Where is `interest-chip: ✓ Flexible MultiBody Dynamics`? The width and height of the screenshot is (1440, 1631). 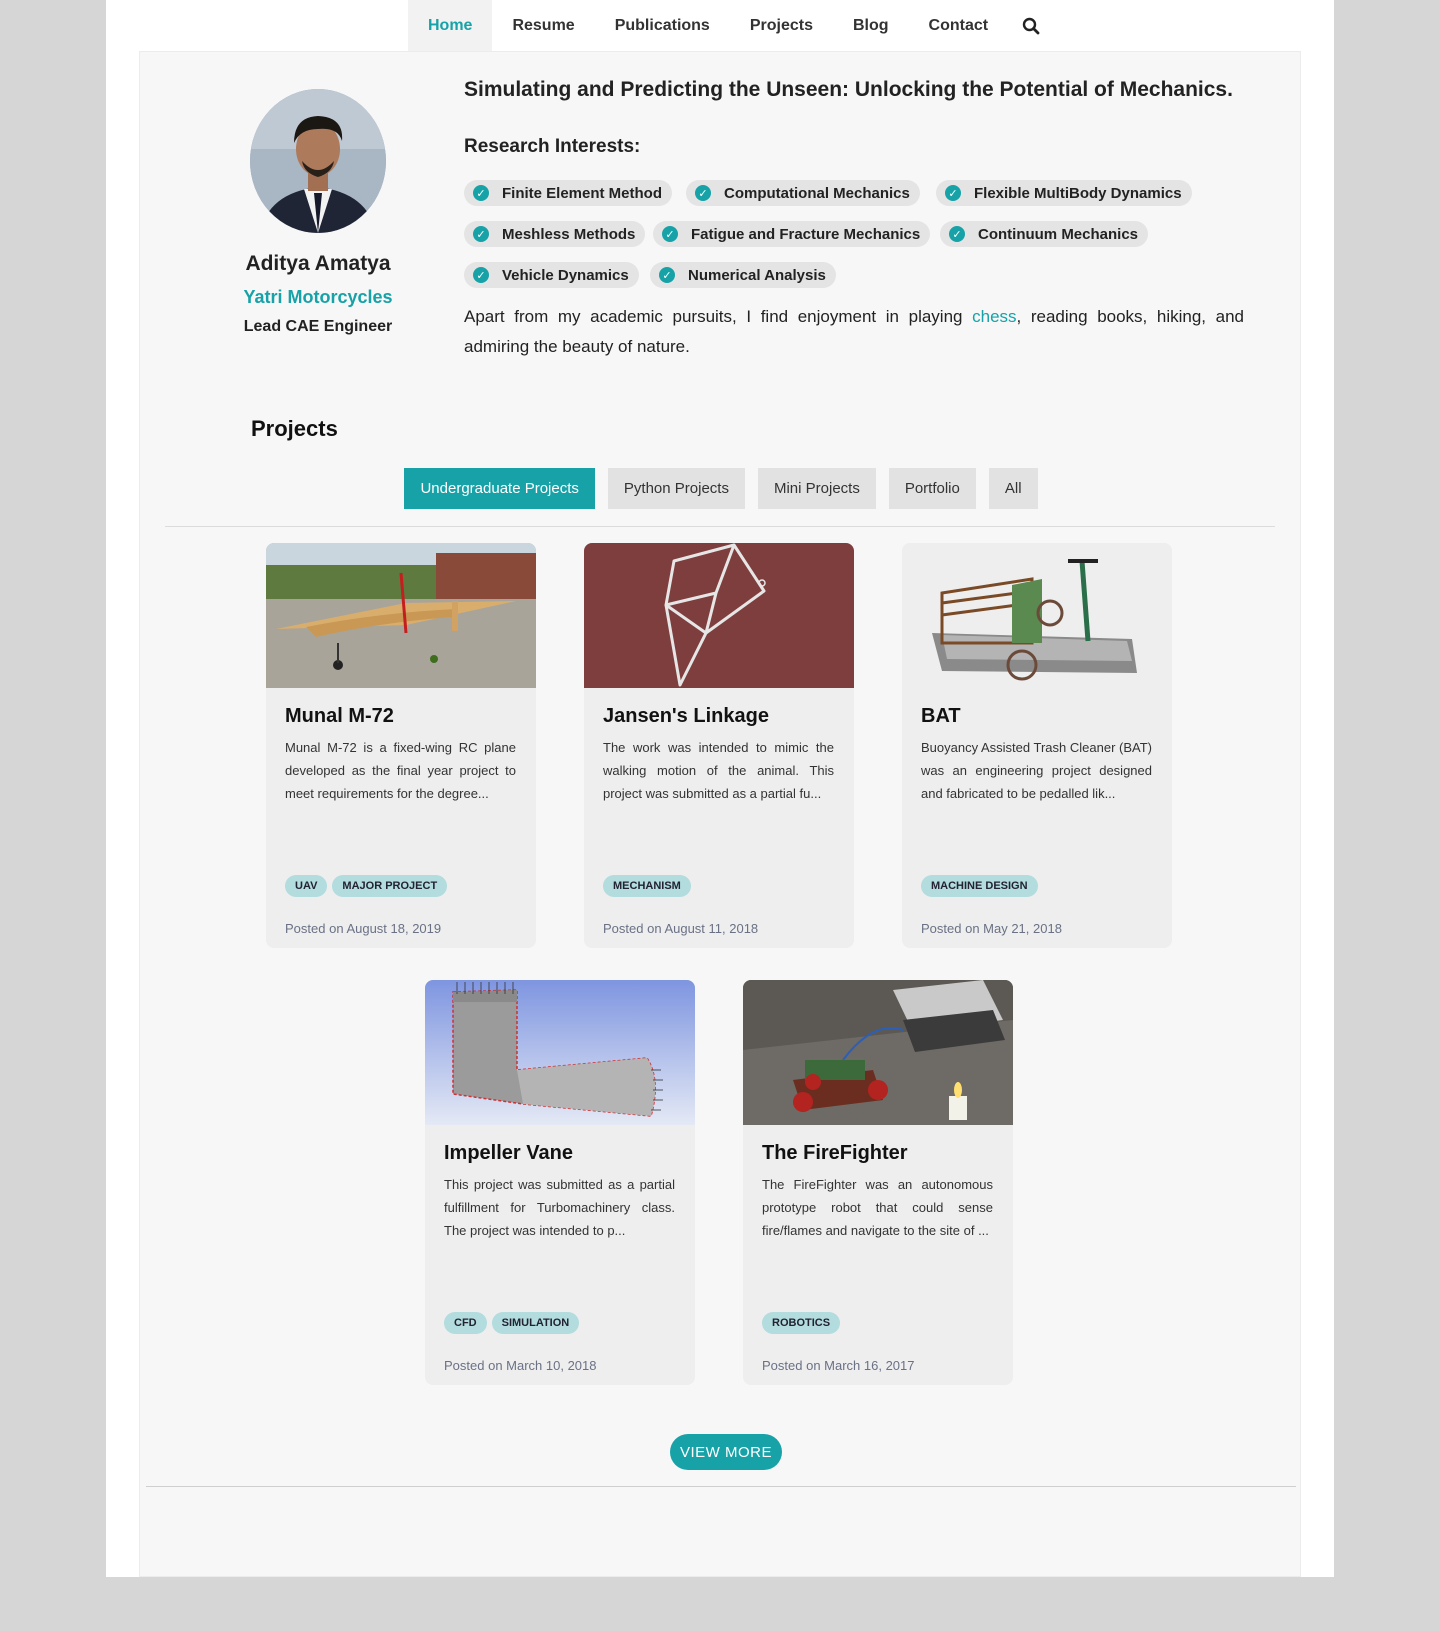
interest-chip: ✓ Flexible MultiBody Dynamics is located at coordinates (1064, 193).